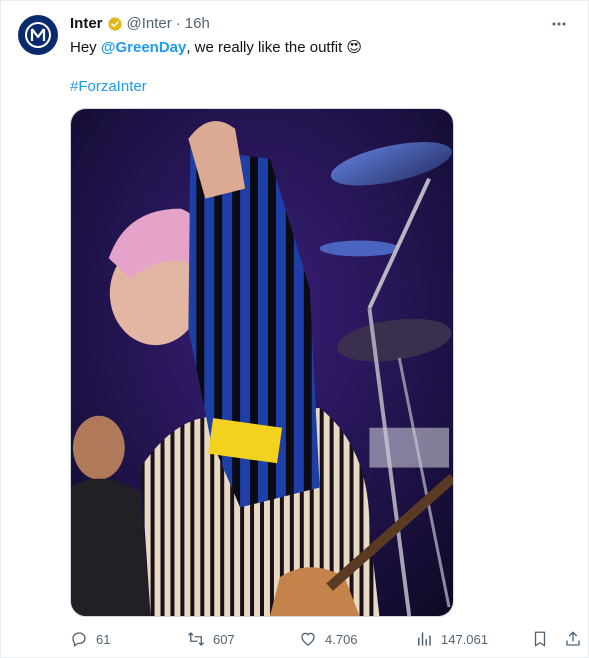 Image resolution: width=589 pixels, height=658 pixels. I want to click on views-button: 147.061, so click(451, 639).